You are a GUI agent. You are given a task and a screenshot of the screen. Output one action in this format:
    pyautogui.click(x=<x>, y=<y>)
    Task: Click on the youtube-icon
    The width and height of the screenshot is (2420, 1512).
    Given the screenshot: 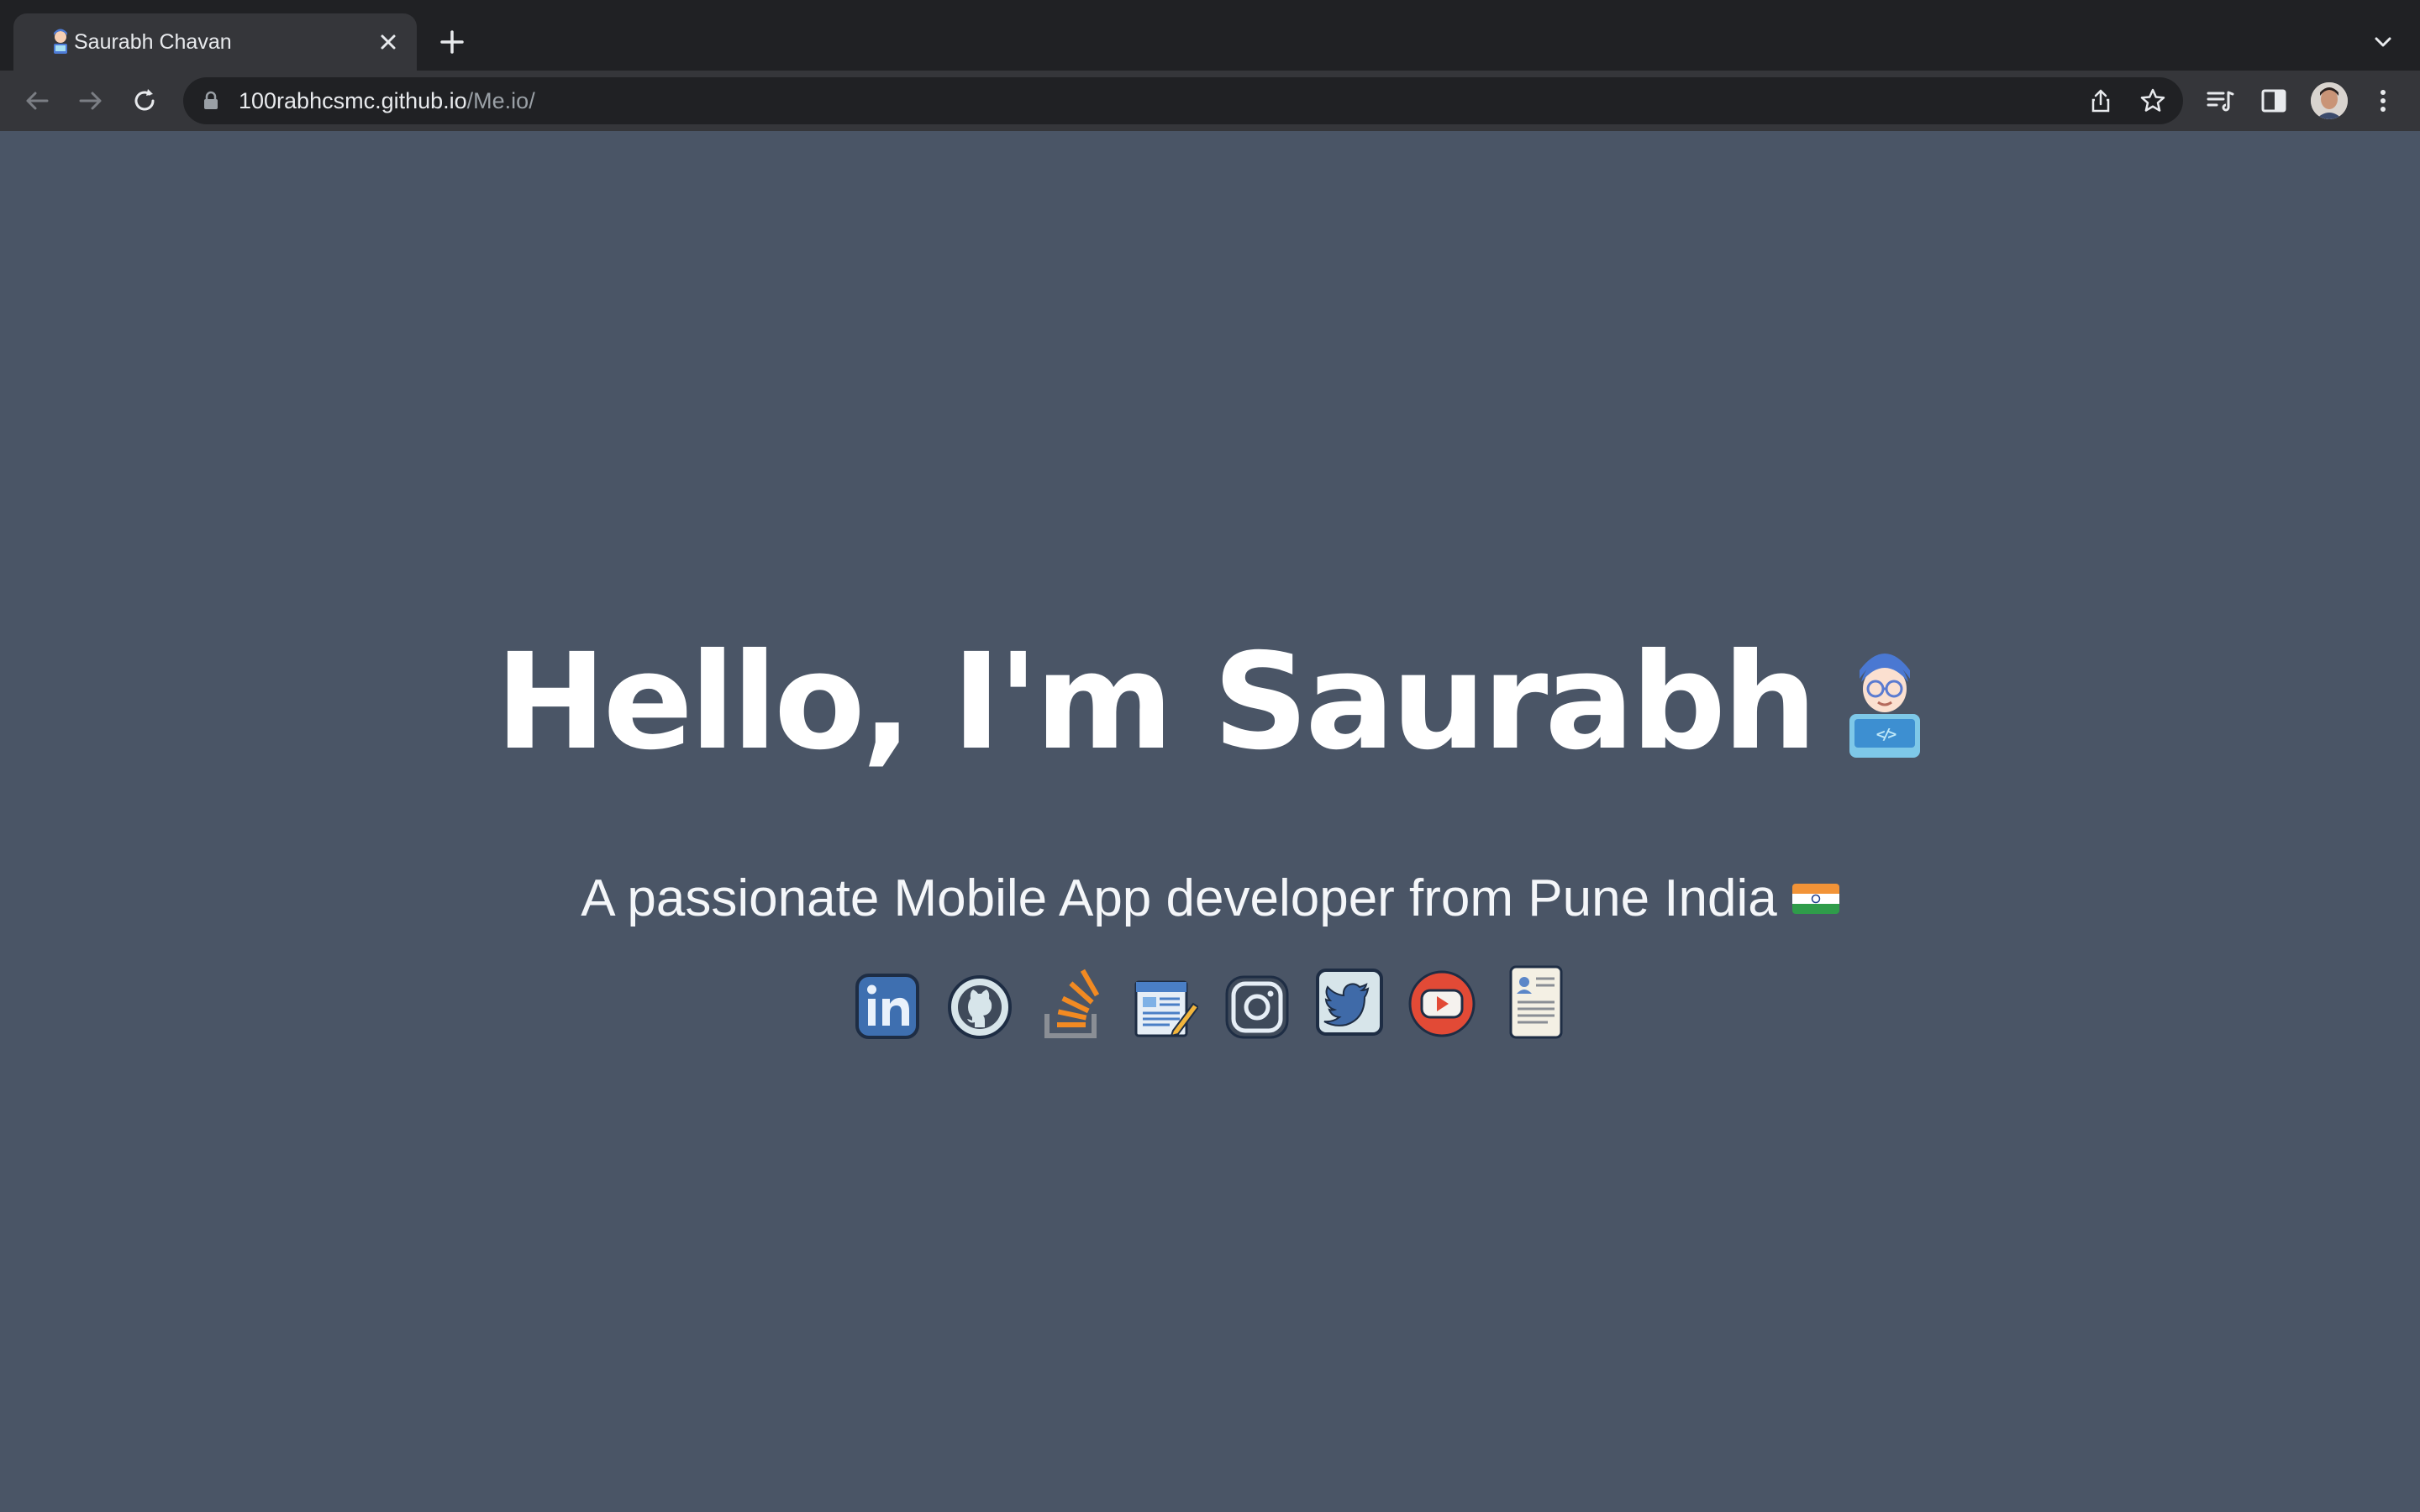 What is the action you would take?
    pyautogui.click(x=1442, y=1003)
    